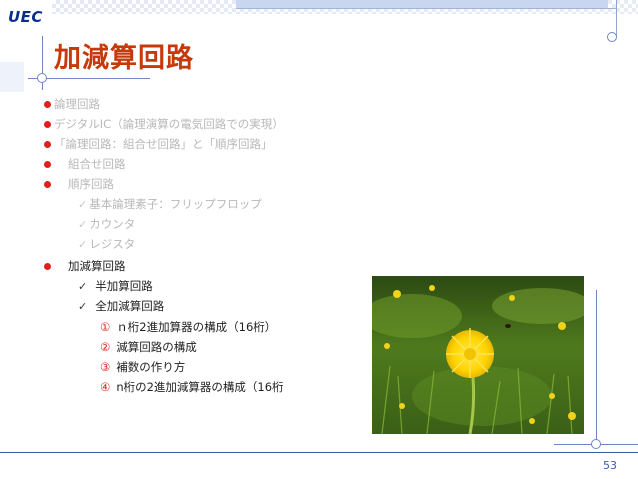 The width and height of the screenshot is (638, 479). I want to click on bullet-add-sub-circuit: 加減算回路, so click(85, 266).